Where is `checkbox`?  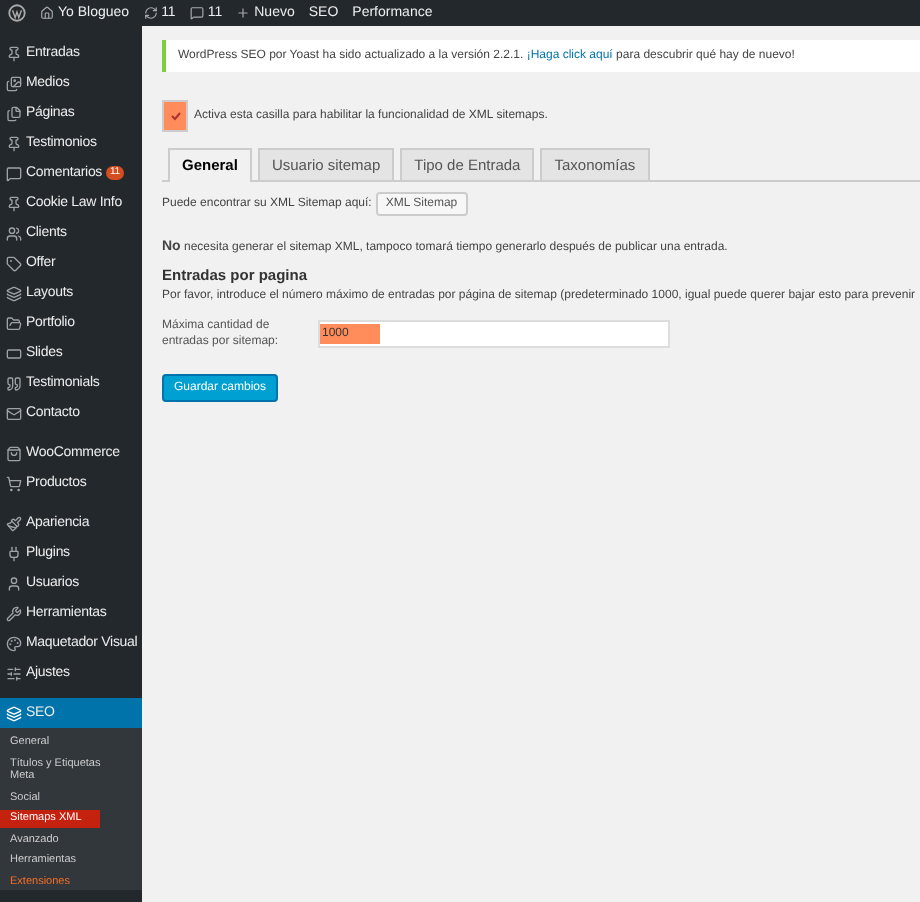
checkbox is located at coordinates (175, 116).